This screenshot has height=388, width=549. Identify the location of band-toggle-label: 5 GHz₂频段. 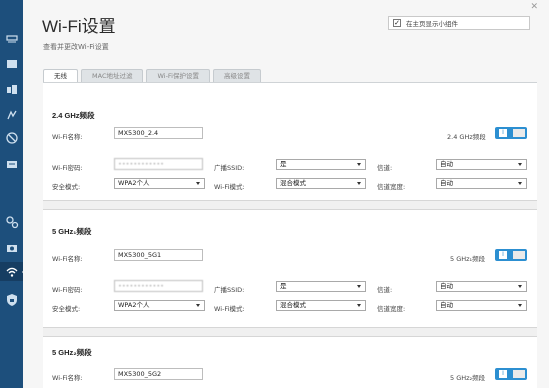
(468, 378).